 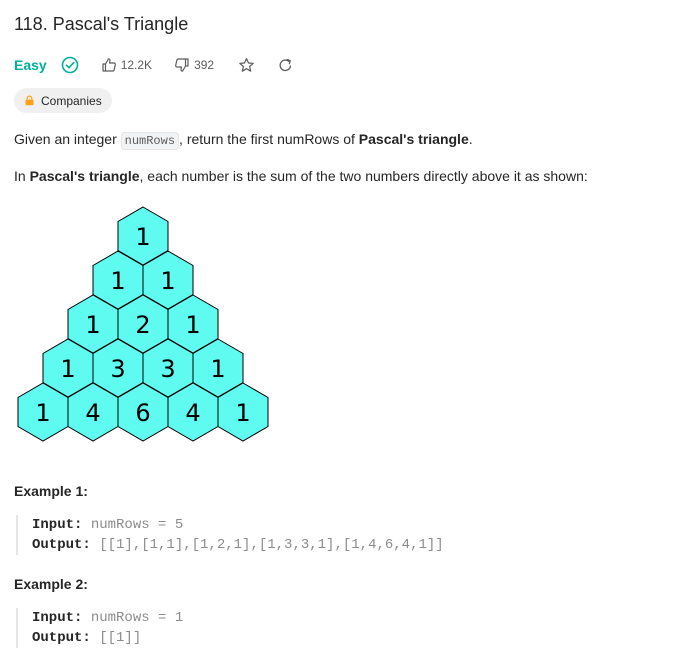 I want to click on example-1-title: Example 1:, so click(x=51, y=491).